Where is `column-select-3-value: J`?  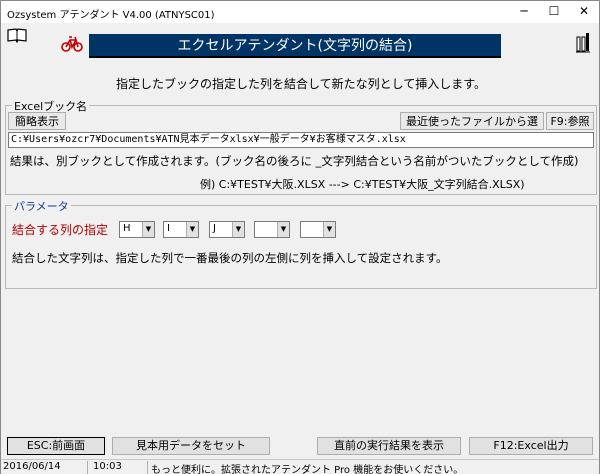 column-select-3-value: J is located at coordinates (214, 228).